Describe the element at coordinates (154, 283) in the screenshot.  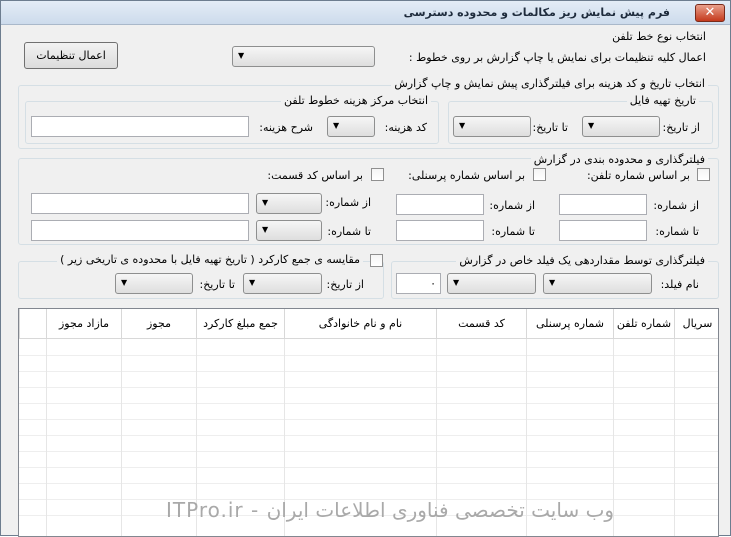
I see `compare-to-select: ▼` at that location.